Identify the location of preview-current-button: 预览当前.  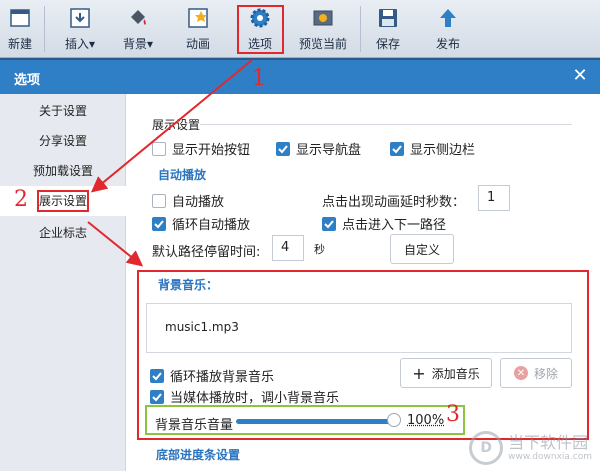
(323, 29).